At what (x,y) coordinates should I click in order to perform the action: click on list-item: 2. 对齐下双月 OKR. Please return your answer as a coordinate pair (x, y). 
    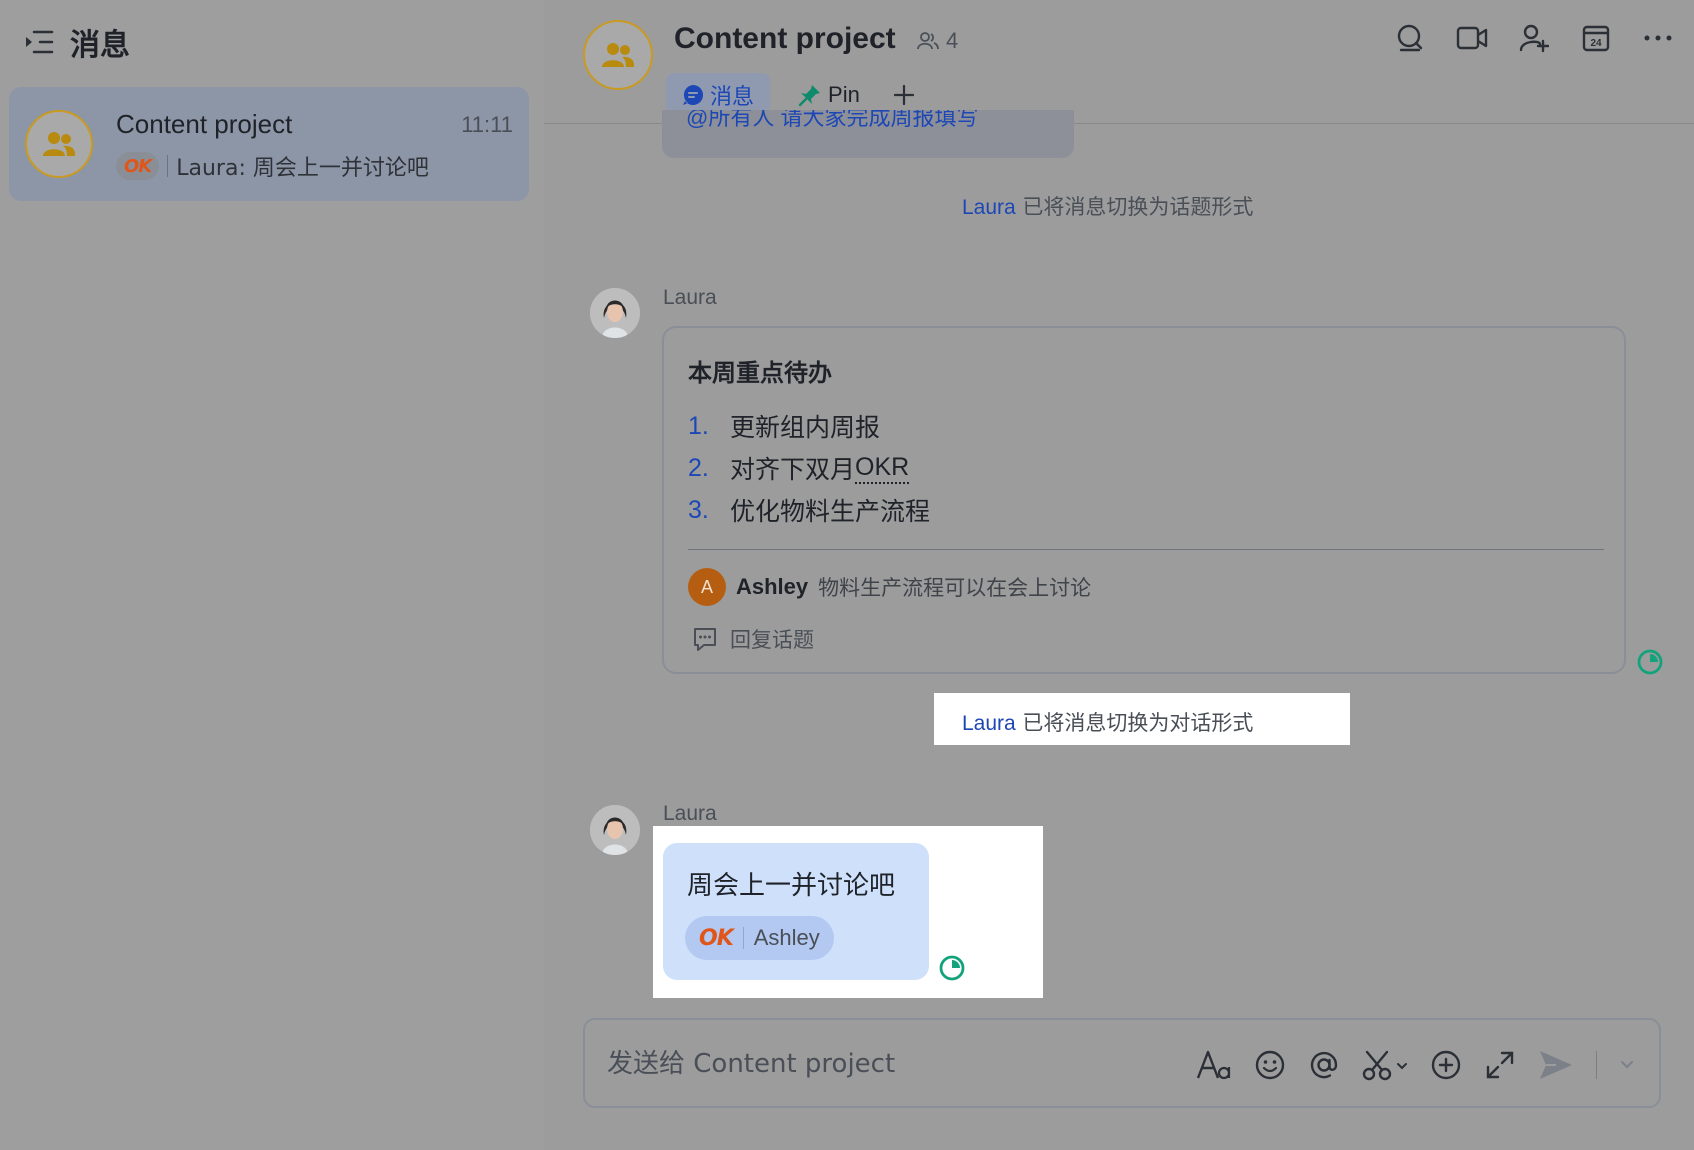
    Looking at the image, I should click on (809, 468).